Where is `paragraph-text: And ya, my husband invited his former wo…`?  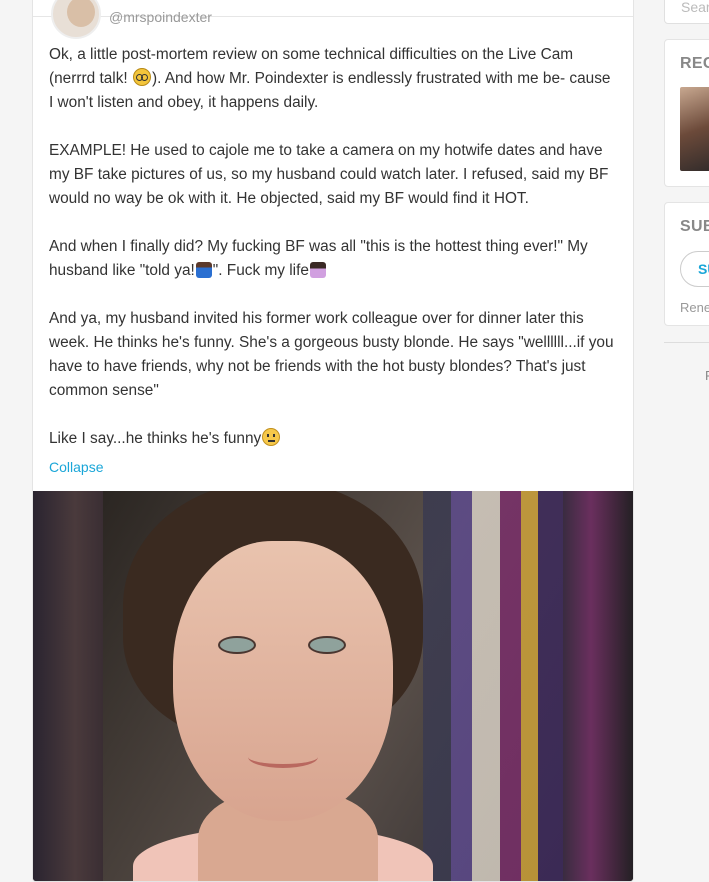 paragraph-text: And ya, my husband invited his former wo… is located at coordinates (331, 354).